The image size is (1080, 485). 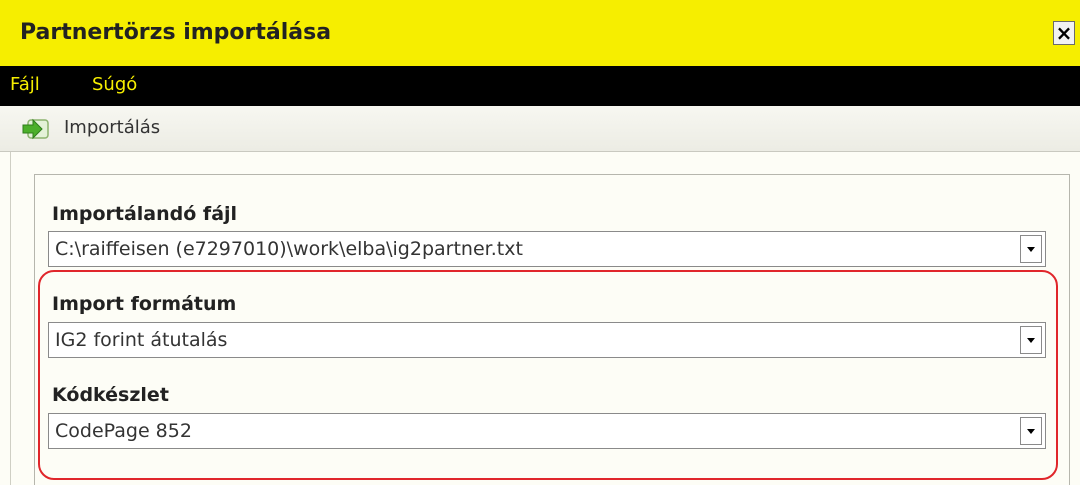 What do you see at coordinates (141, 340) in the screenshot?
I see `format-value: IG2 forint átutalás` at bounding box center [141, 340].